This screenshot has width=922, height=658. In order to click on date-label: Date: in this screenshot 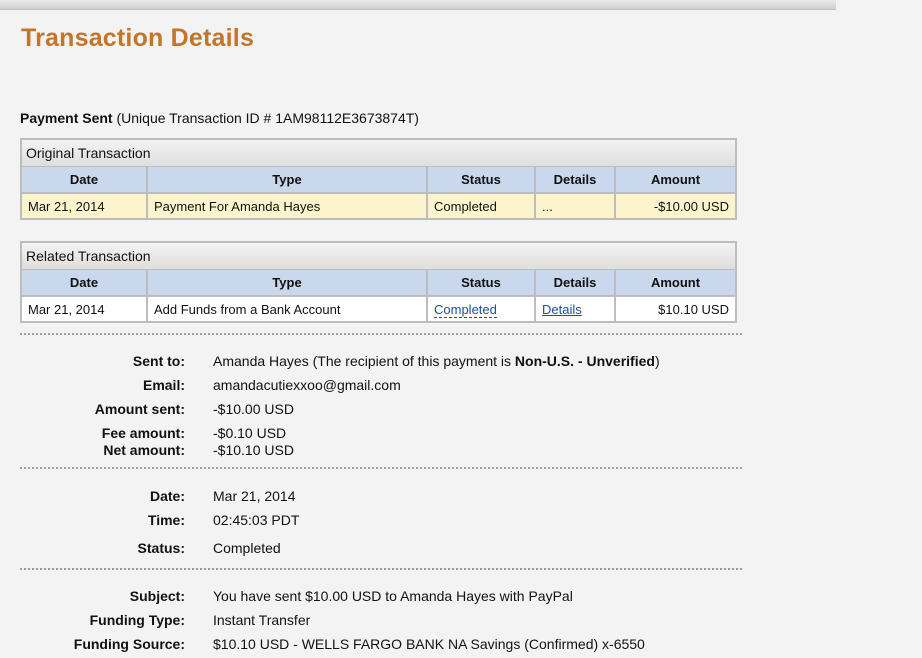, I will do `click(167, 496)`.